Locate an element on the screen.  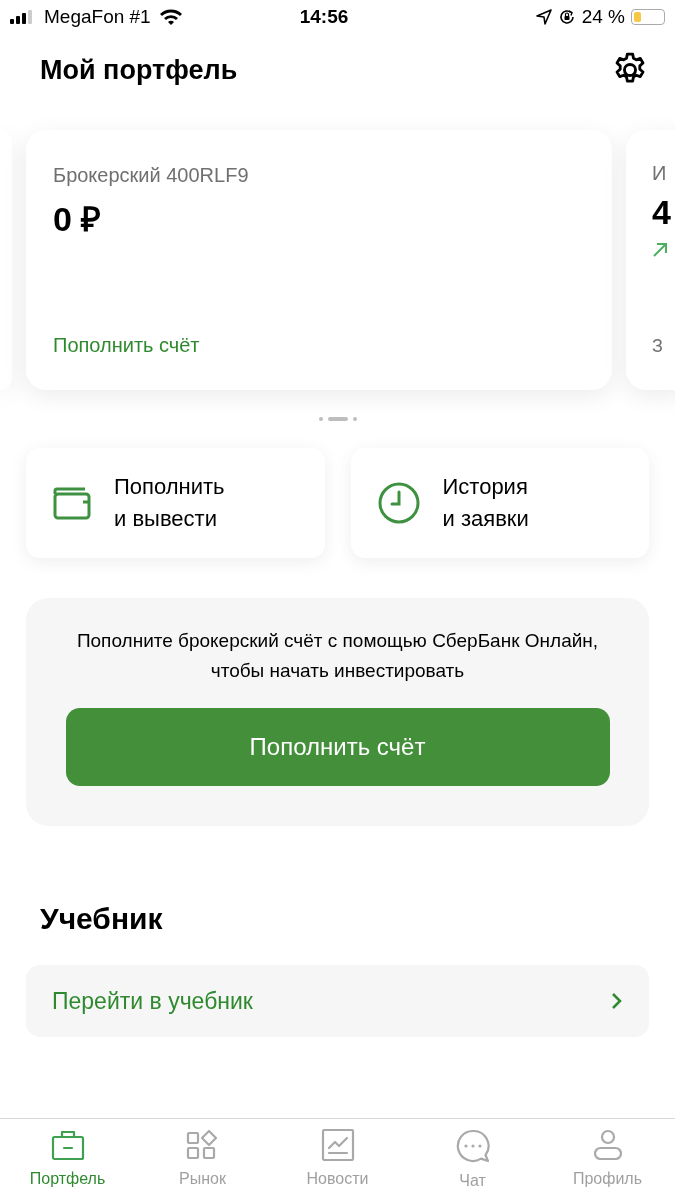
tutorial-link: Перейти в учебник is located at coordinates (337, 1001).